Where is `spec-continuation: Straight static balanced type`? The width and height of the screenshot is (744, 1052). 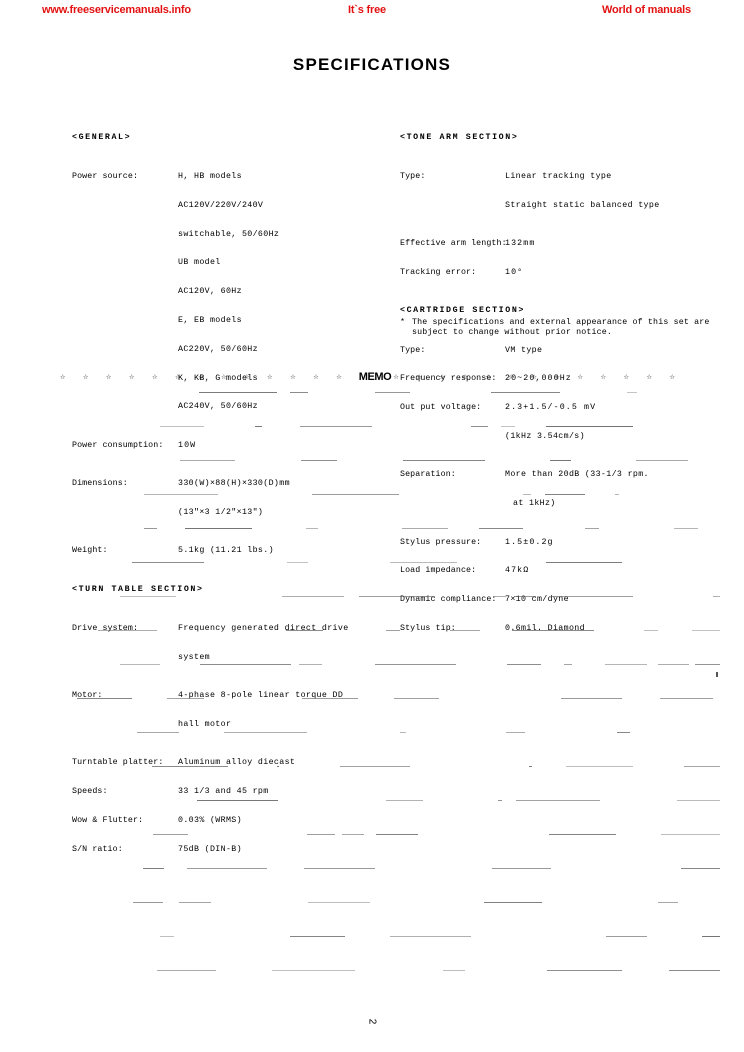 spec-continuation: Straight static balanced type is located at coordinates (582, 205).